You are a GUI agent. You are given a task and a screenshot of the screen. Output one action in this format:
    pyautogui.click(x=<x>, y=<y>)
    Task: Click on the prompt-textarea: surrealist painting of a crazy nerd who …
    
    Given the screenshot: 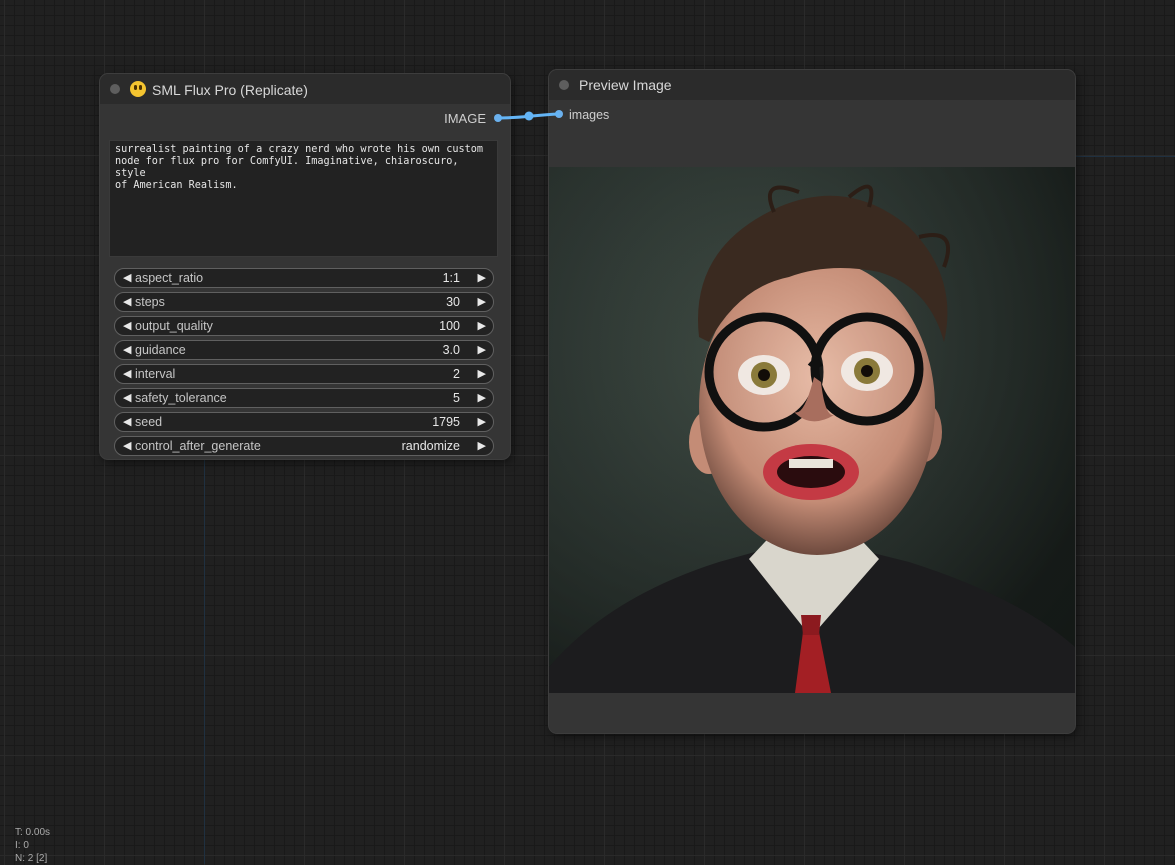 What is the action you would take?
    pyautogui.click(x=303, y=198)
    